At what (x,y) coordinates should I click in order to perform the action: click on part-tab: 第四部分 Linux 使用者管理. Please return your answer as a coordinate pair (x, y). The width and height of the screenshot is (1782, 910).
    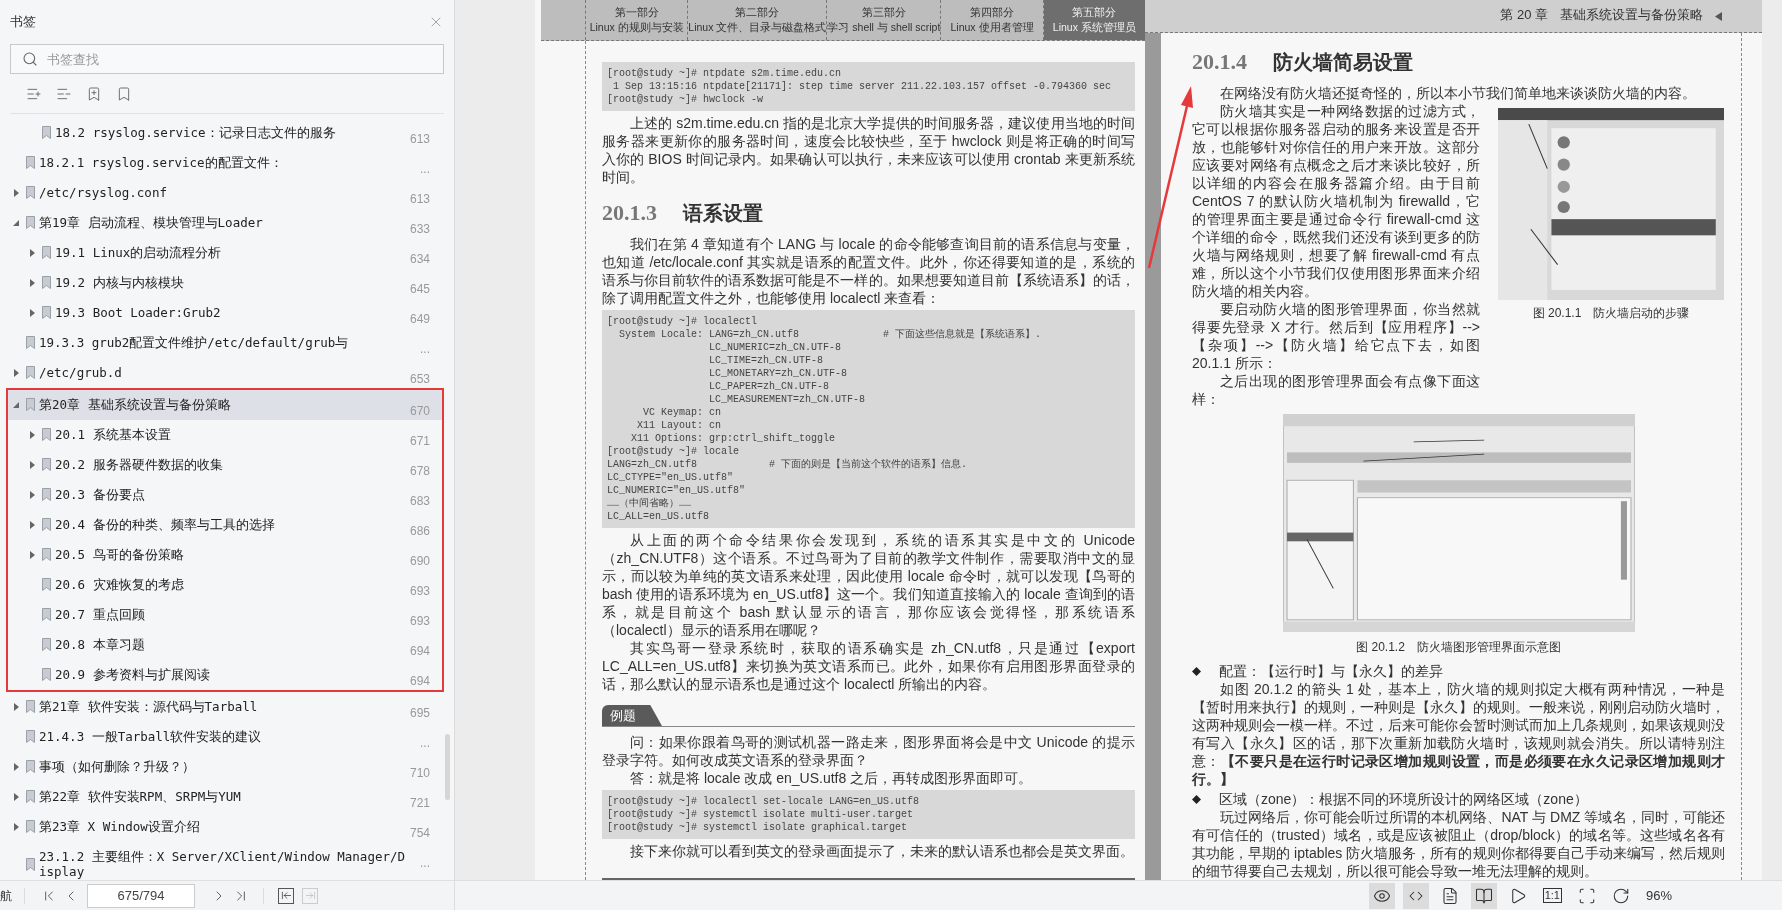
    Looking at the image, I should click on (992, 20).